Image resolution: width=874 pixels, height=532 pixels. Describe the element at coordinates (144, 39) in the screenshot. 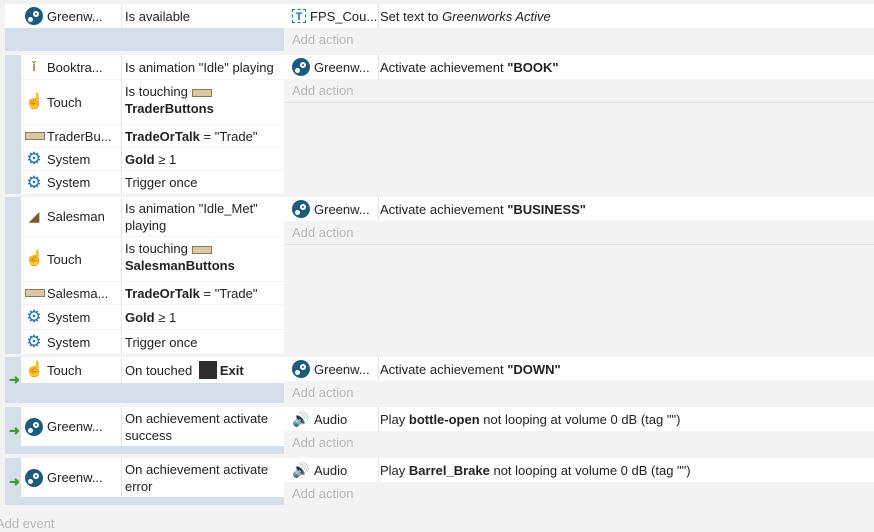

I see `event-1-condition-band` at that location.